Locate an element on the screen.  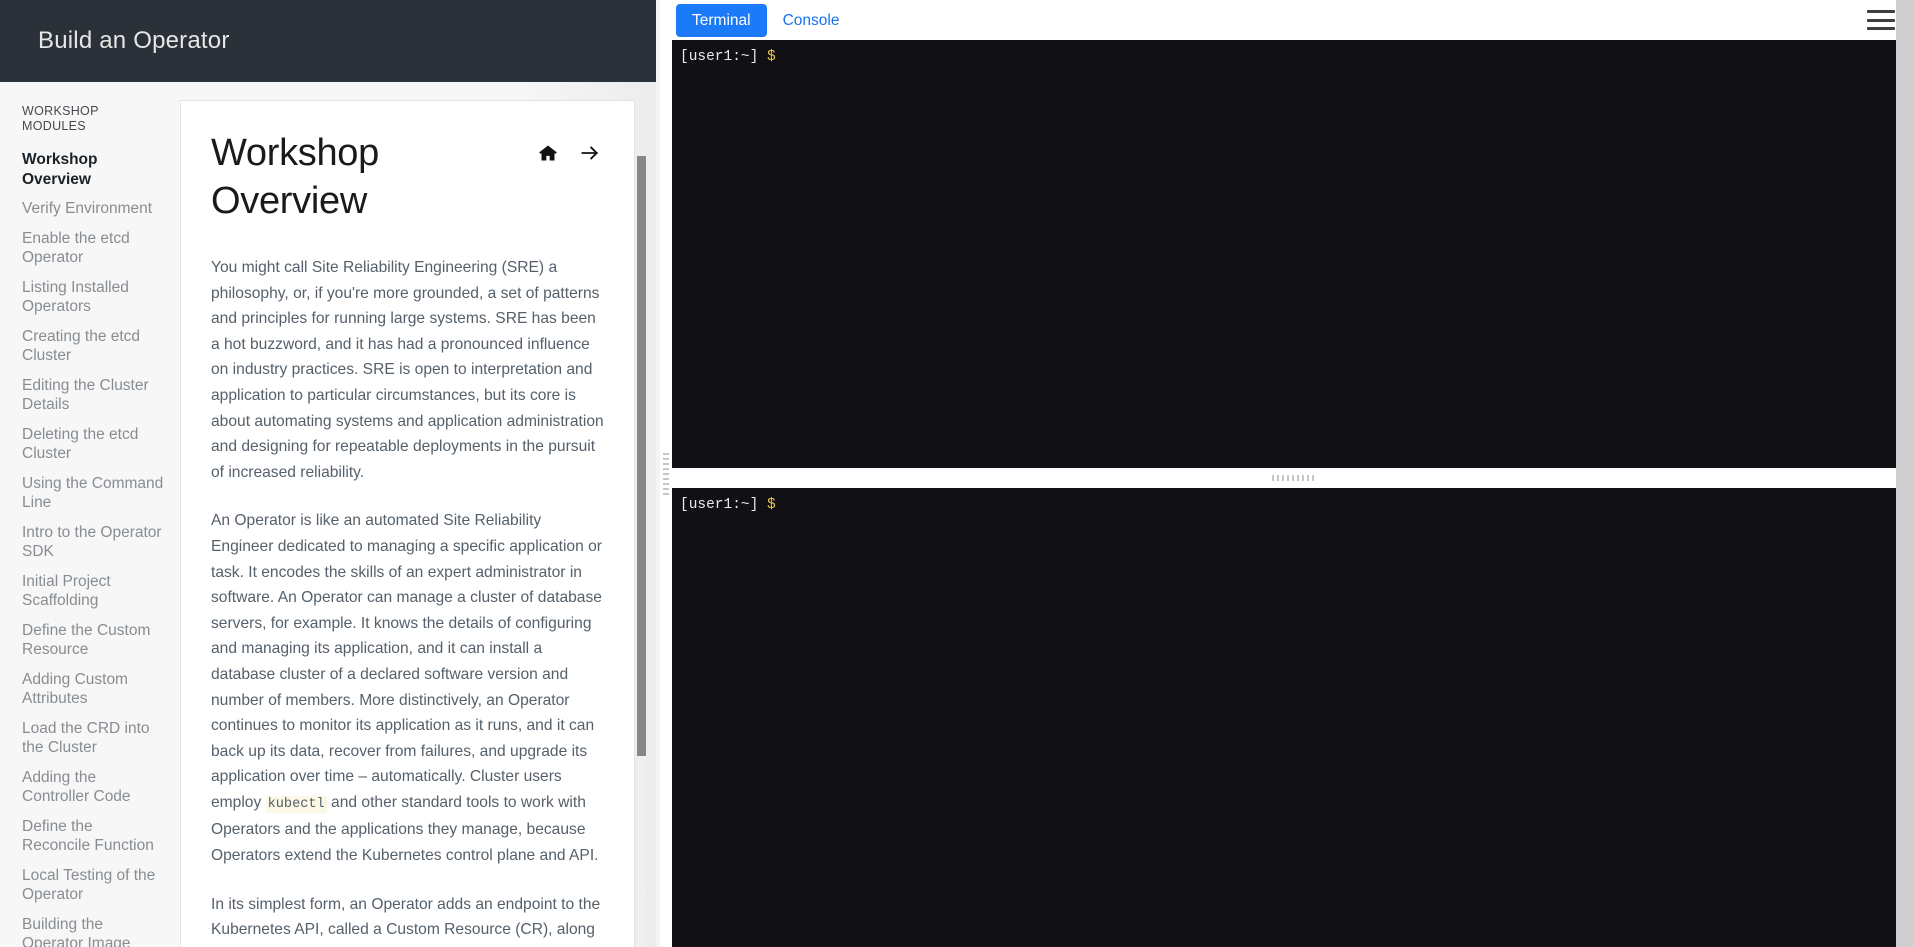
sidebar-item-intro-to-the-operator-sdk: Intro to the Operator SDK is located at coordinates (93, 542).